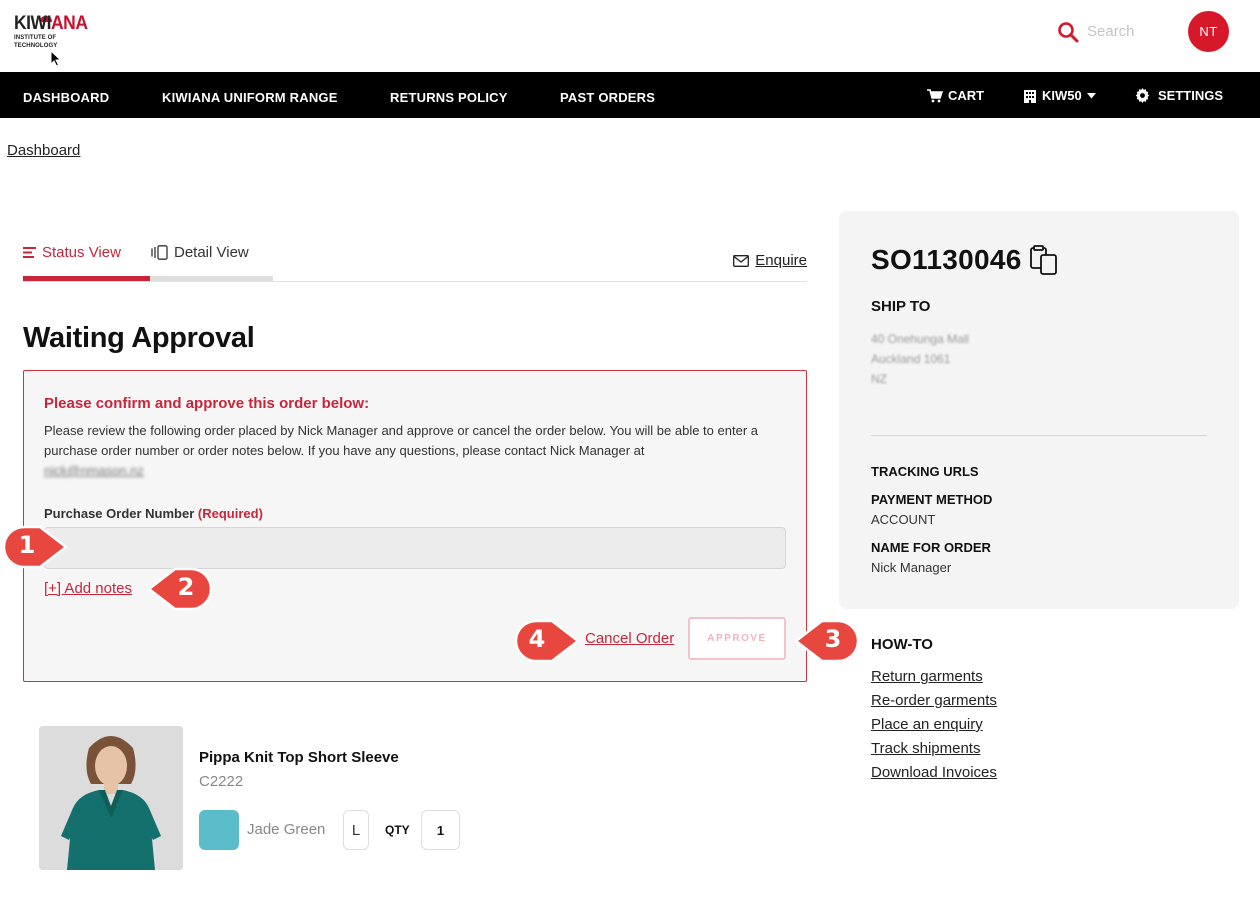 The image size is (1260, 921). Describe the element at coordinates (139, 338) in the screenshot. I see `page-title: Waiting Approval` at that location.